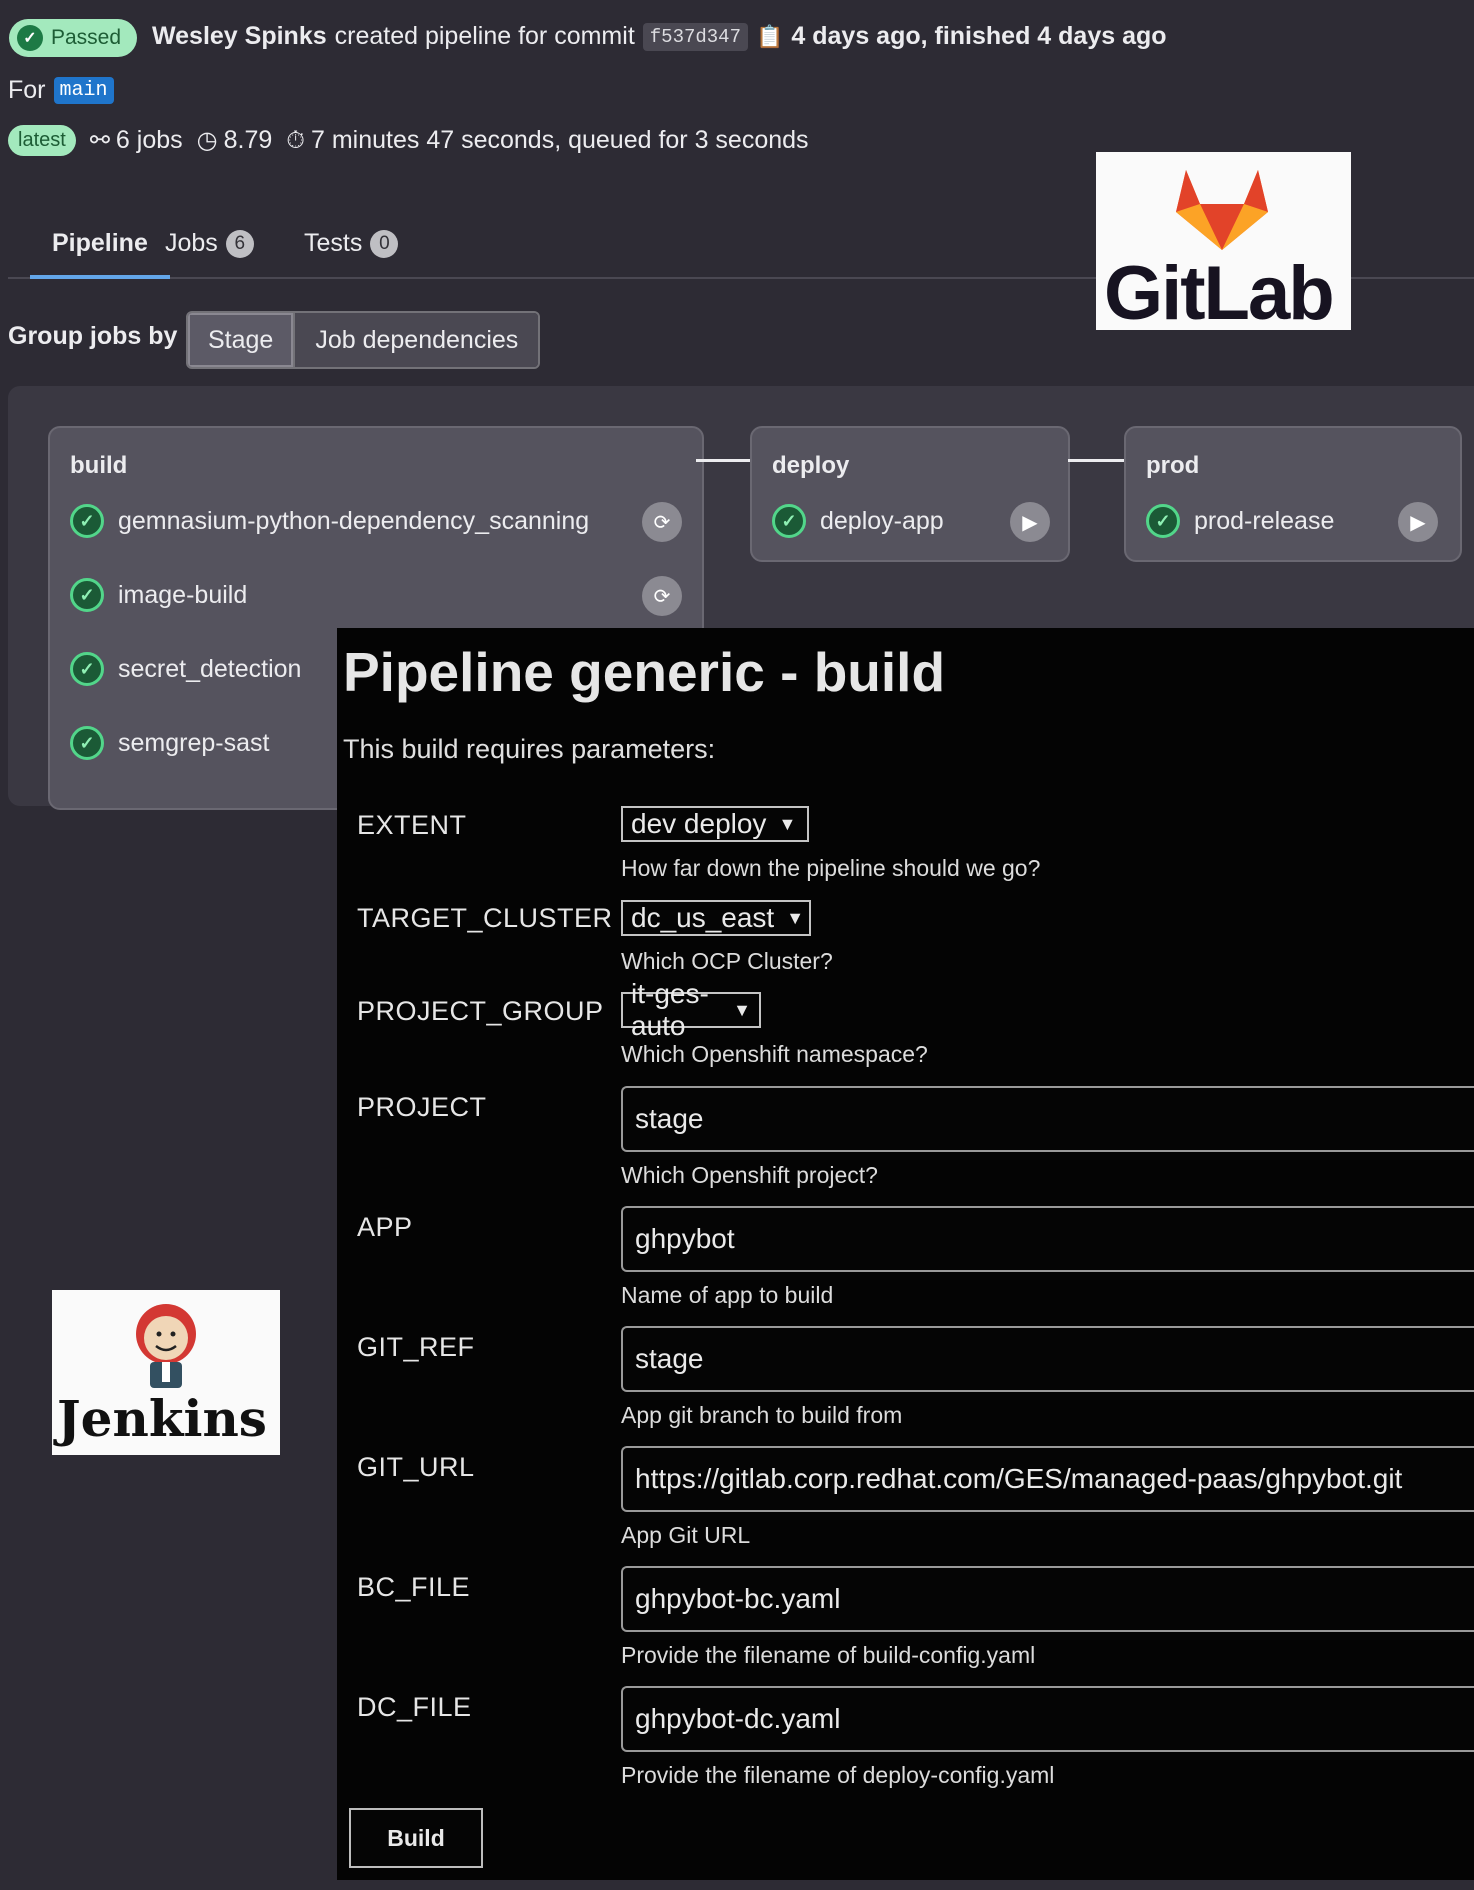  I want to click on group-by-label: Group jobs by, so click(93, 336).